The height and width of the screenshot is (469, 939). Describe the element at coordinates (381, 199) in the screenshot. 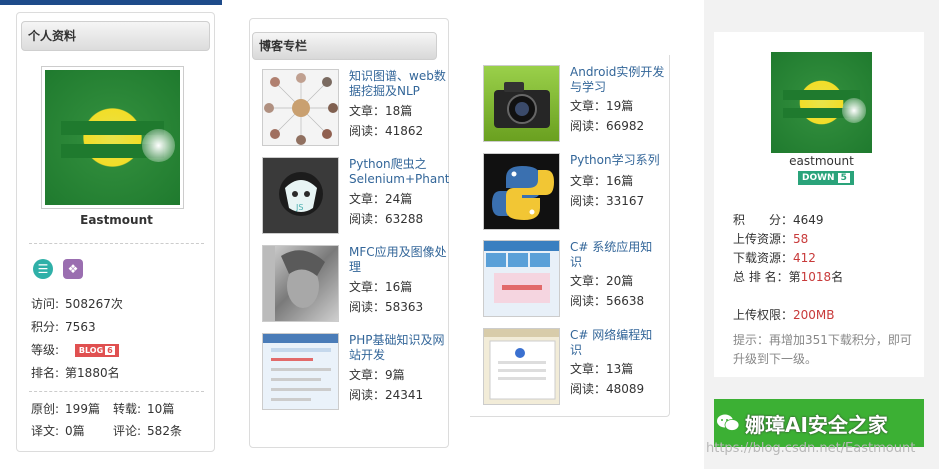

I see `column-articles: 文章：24篇` at that location.